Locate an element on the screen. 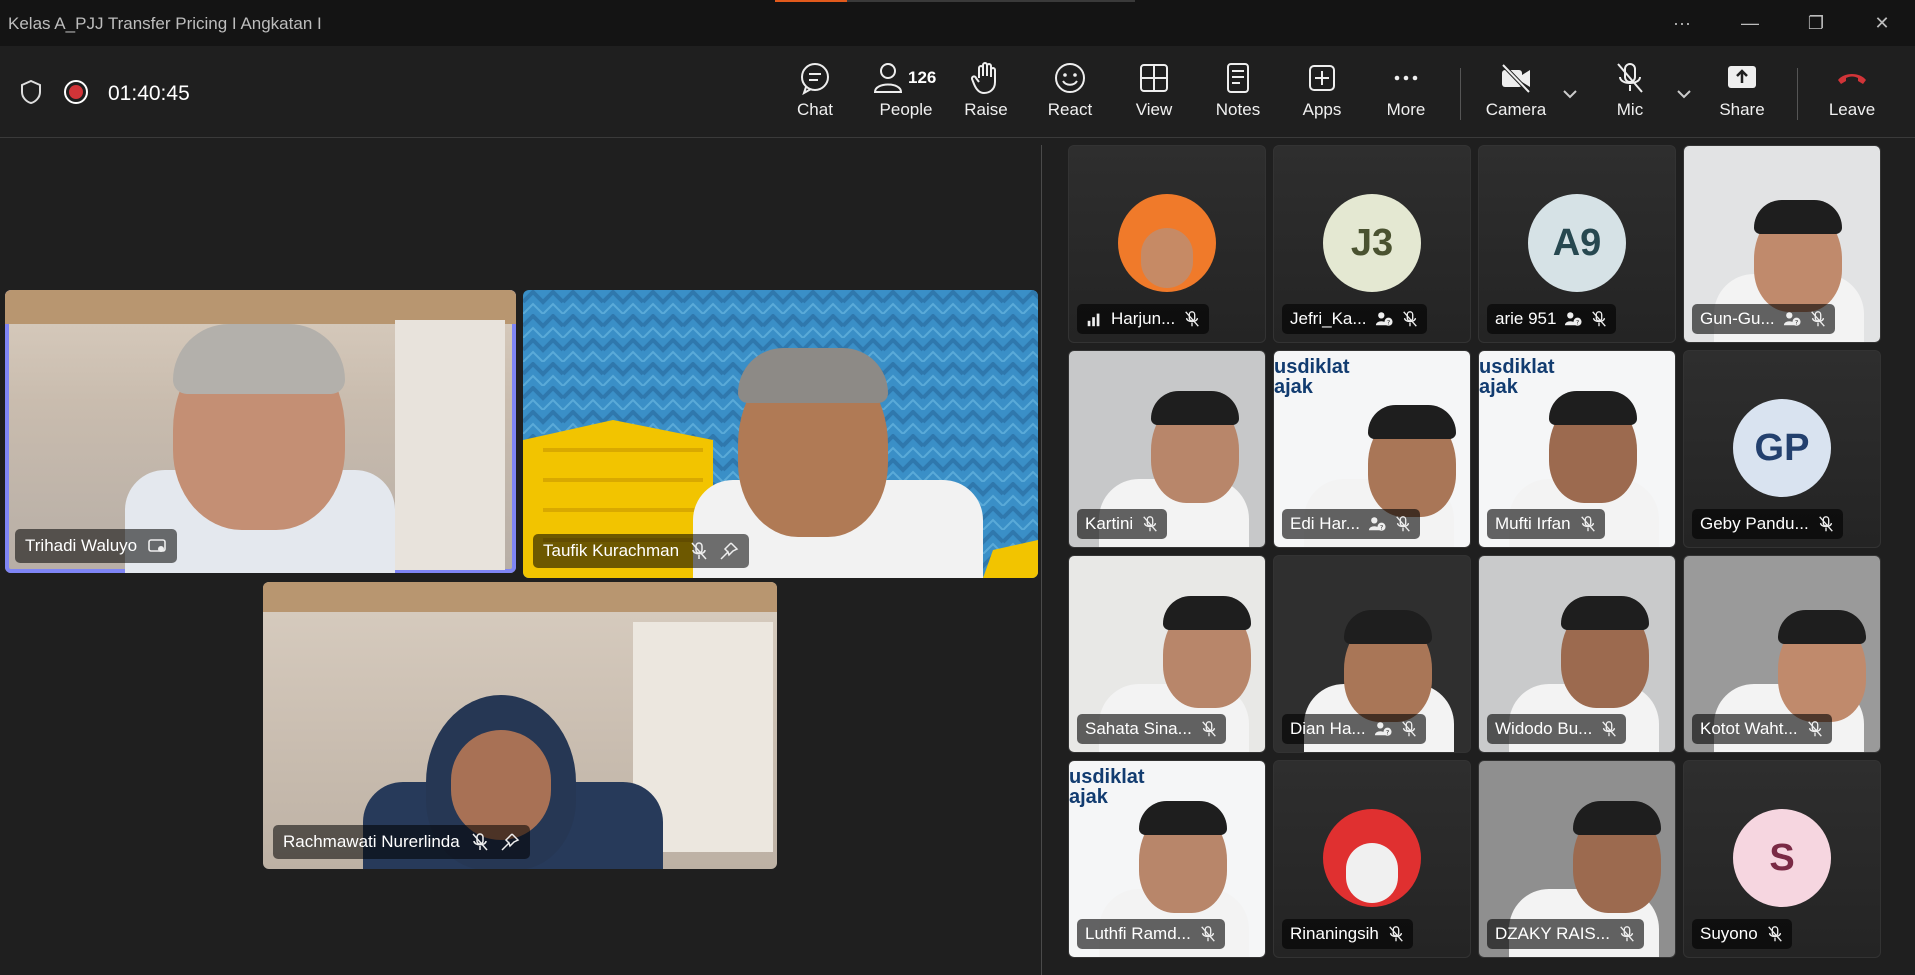 The image size is (1915, 975). people-icon is located at coordinates (888, 78).